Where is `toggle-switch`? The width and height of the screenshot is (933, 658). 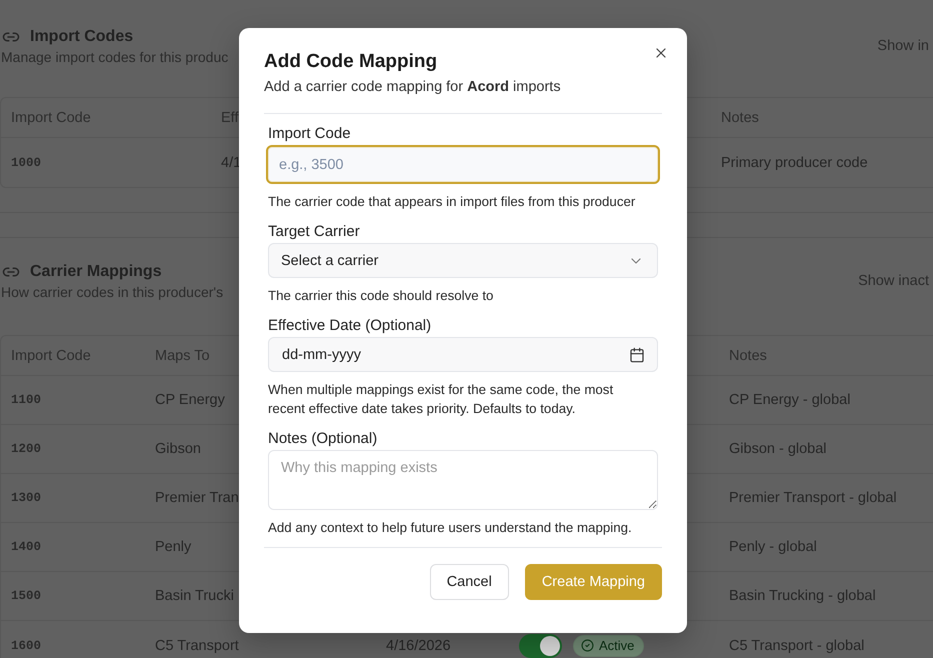
toggle-switch is located at coordinates (540, 646).